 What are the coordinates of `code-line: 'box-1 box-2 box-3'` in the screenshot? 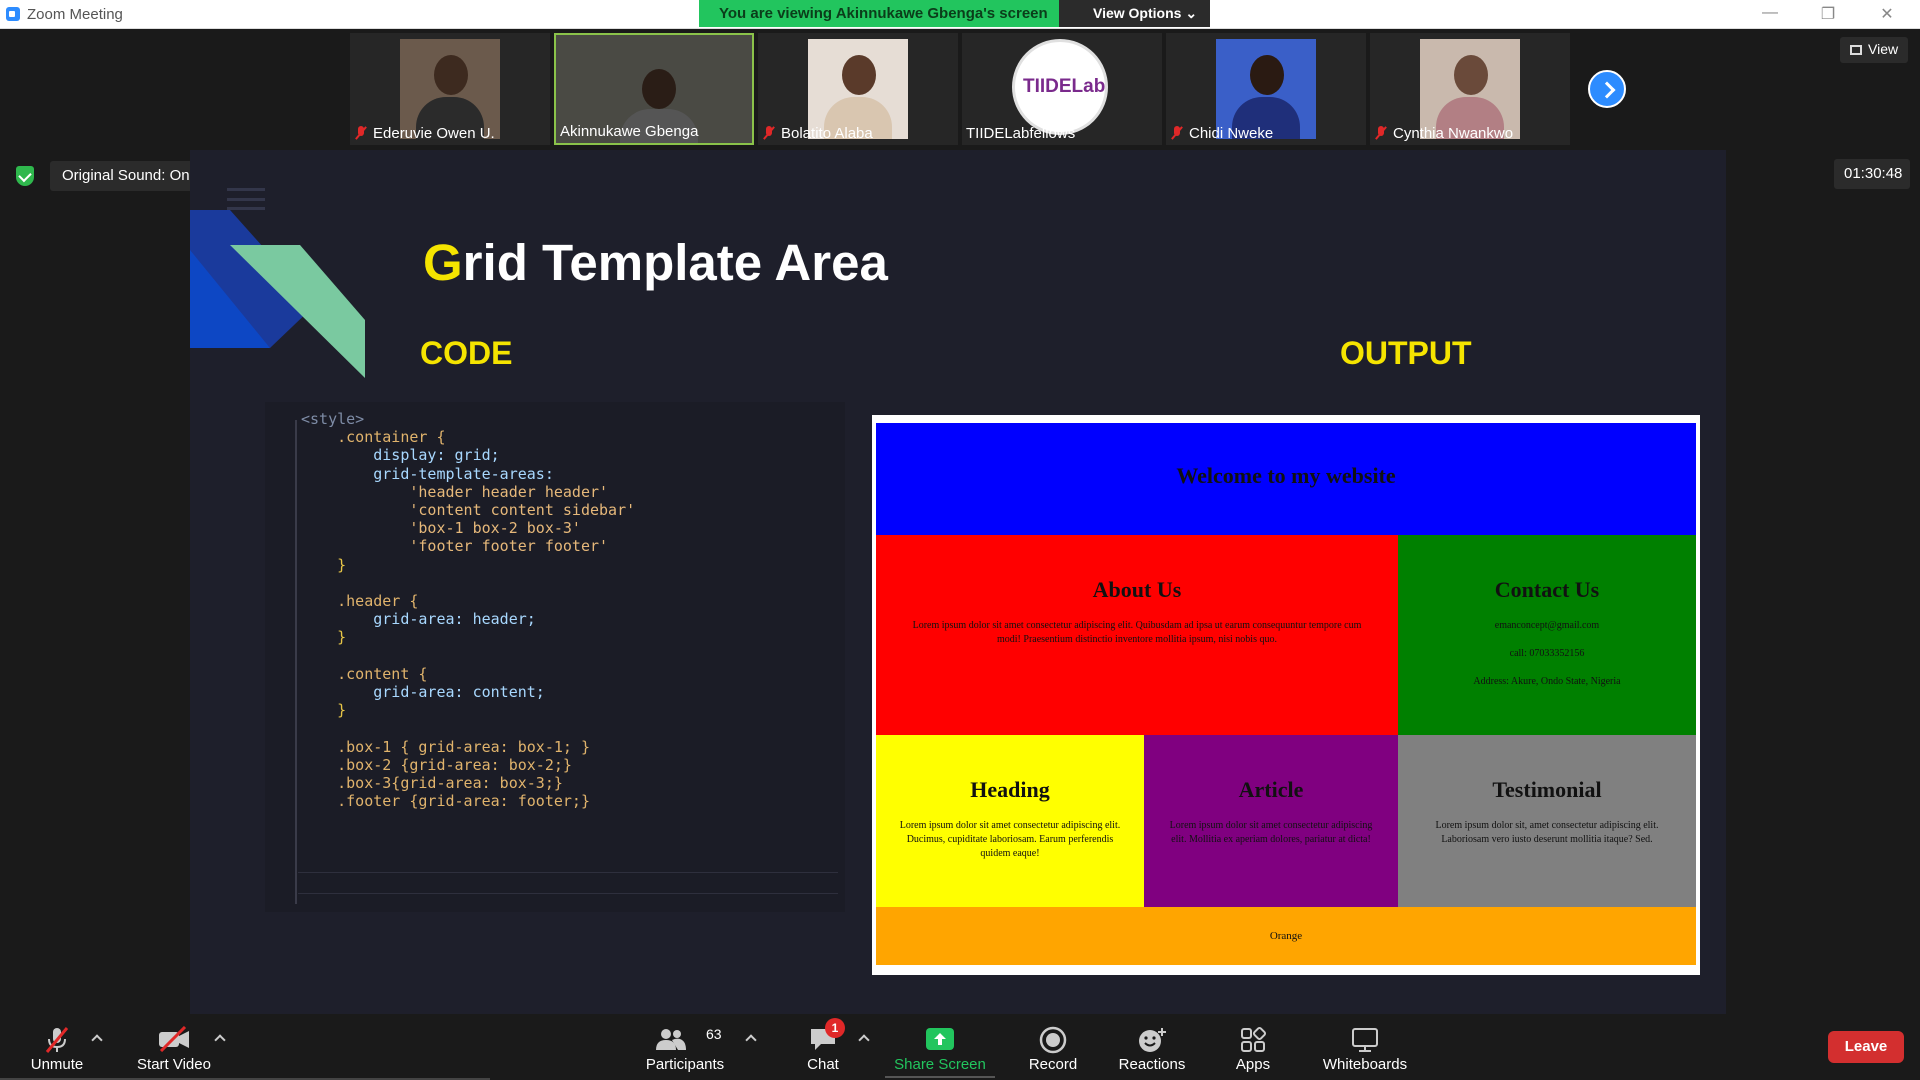 It's located at (441, 528).